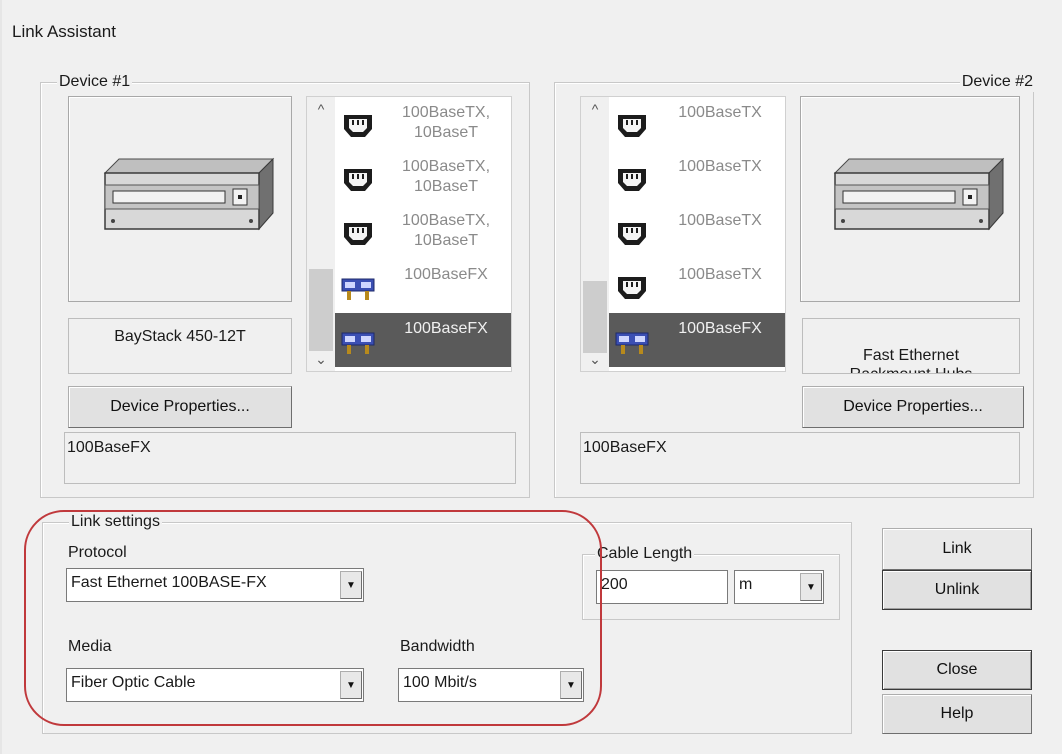  What do you see at coordinates (614, 584) in the screenshot?
I see `cable-length-value: 200` at bounding box center [614, 584].